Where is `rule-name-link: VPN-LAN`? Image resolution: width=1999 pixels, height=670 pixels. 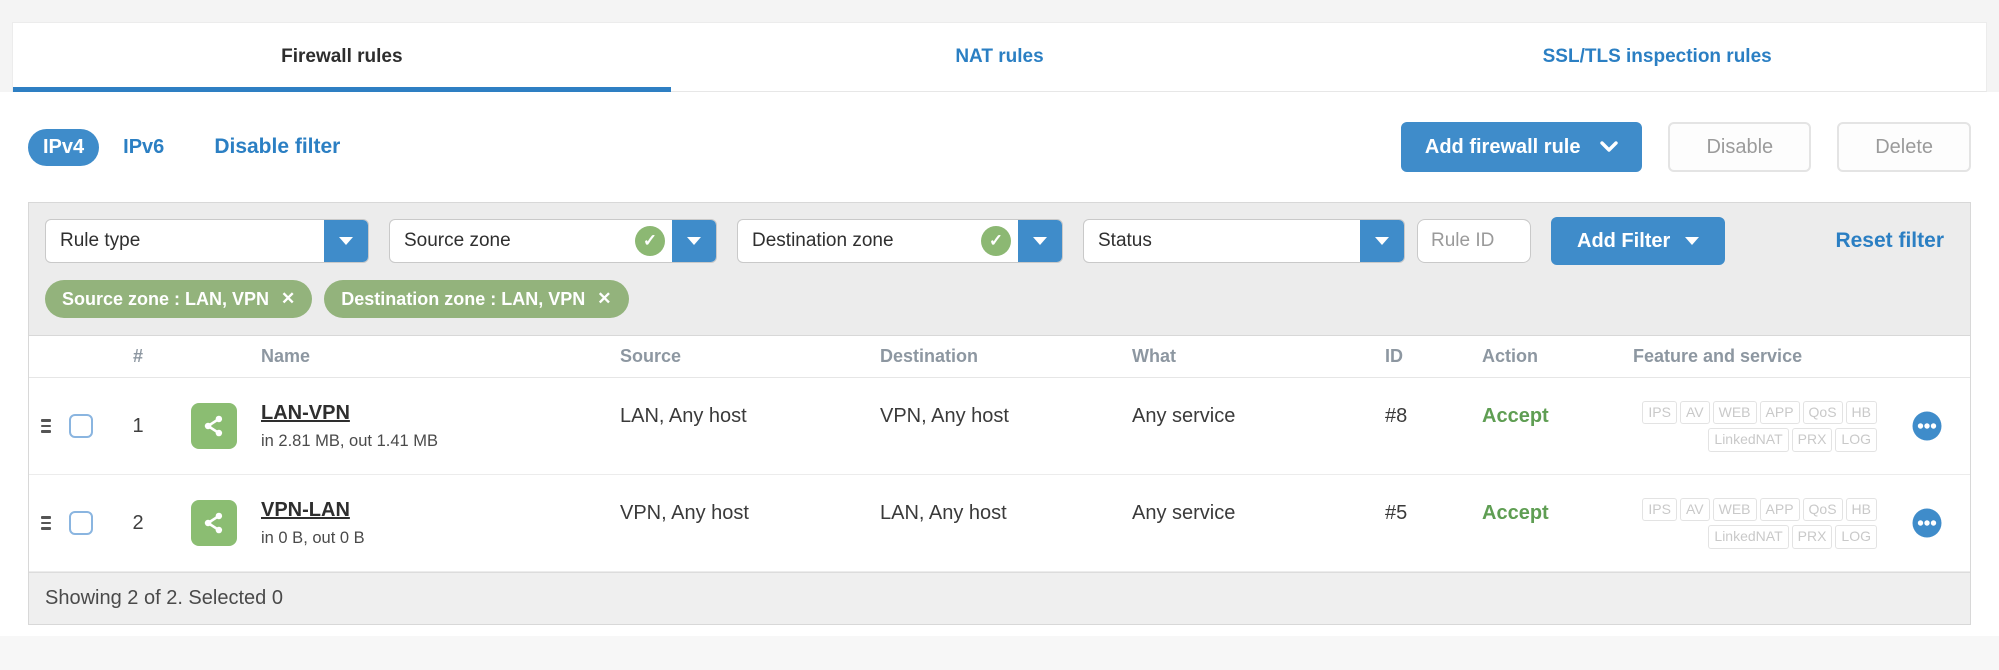 rule-name-link: VPN-LAN is located at coordinates (305, 510).